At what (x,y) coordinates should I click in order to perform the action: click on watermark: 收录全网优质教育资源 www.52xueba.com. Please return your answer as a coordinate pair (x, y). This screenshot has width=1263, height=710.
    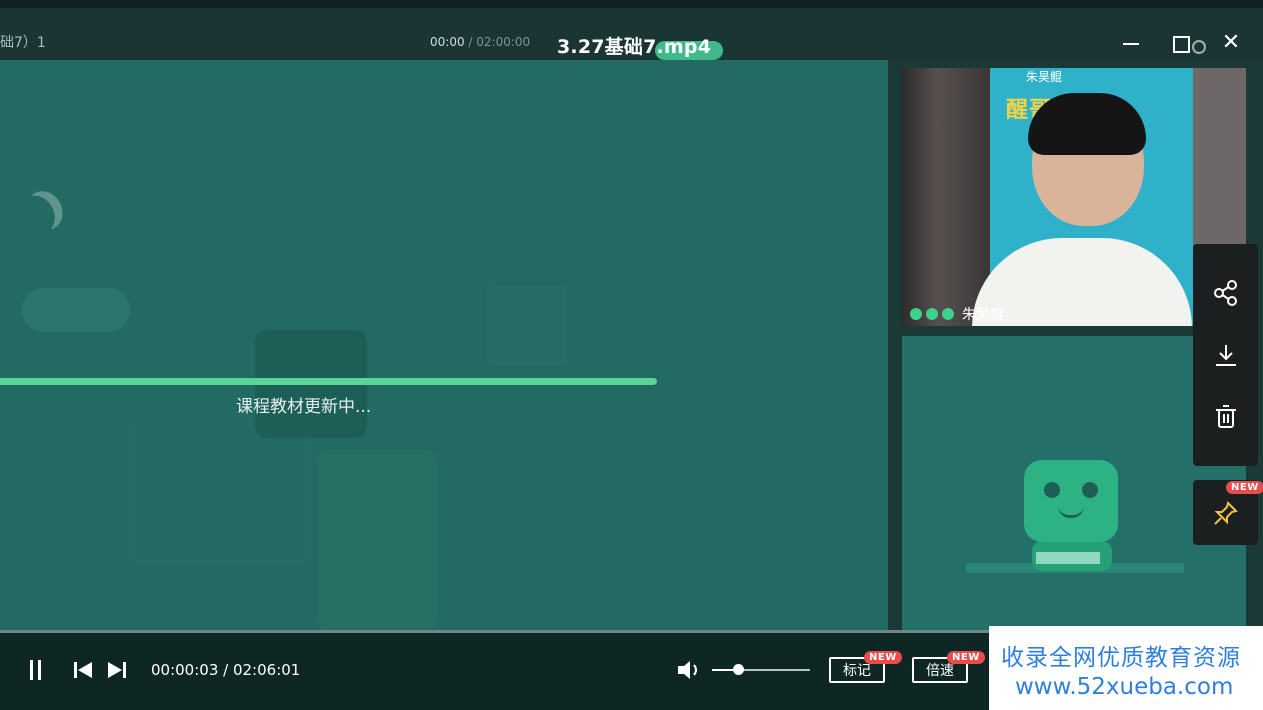
    Looking at the image, I should click on (1126, 668).